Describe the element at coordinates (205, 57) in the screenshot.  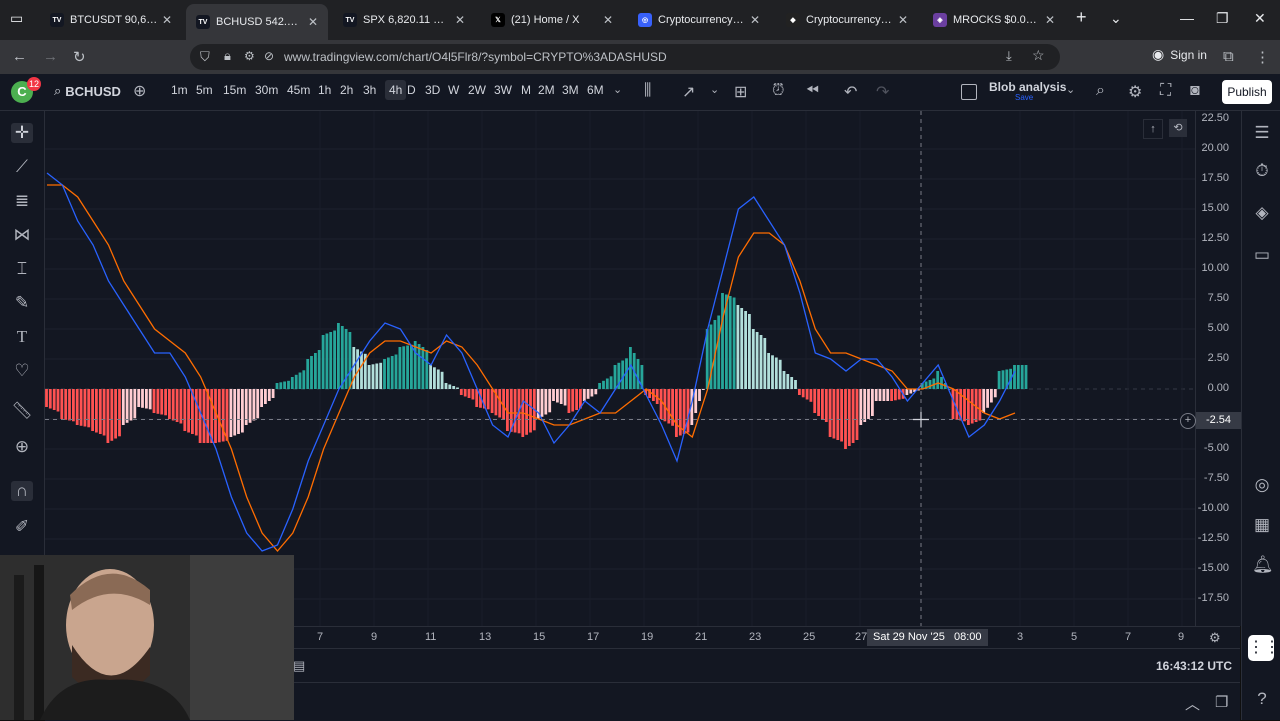
I see `site-info-icon: ⛉` at that location.